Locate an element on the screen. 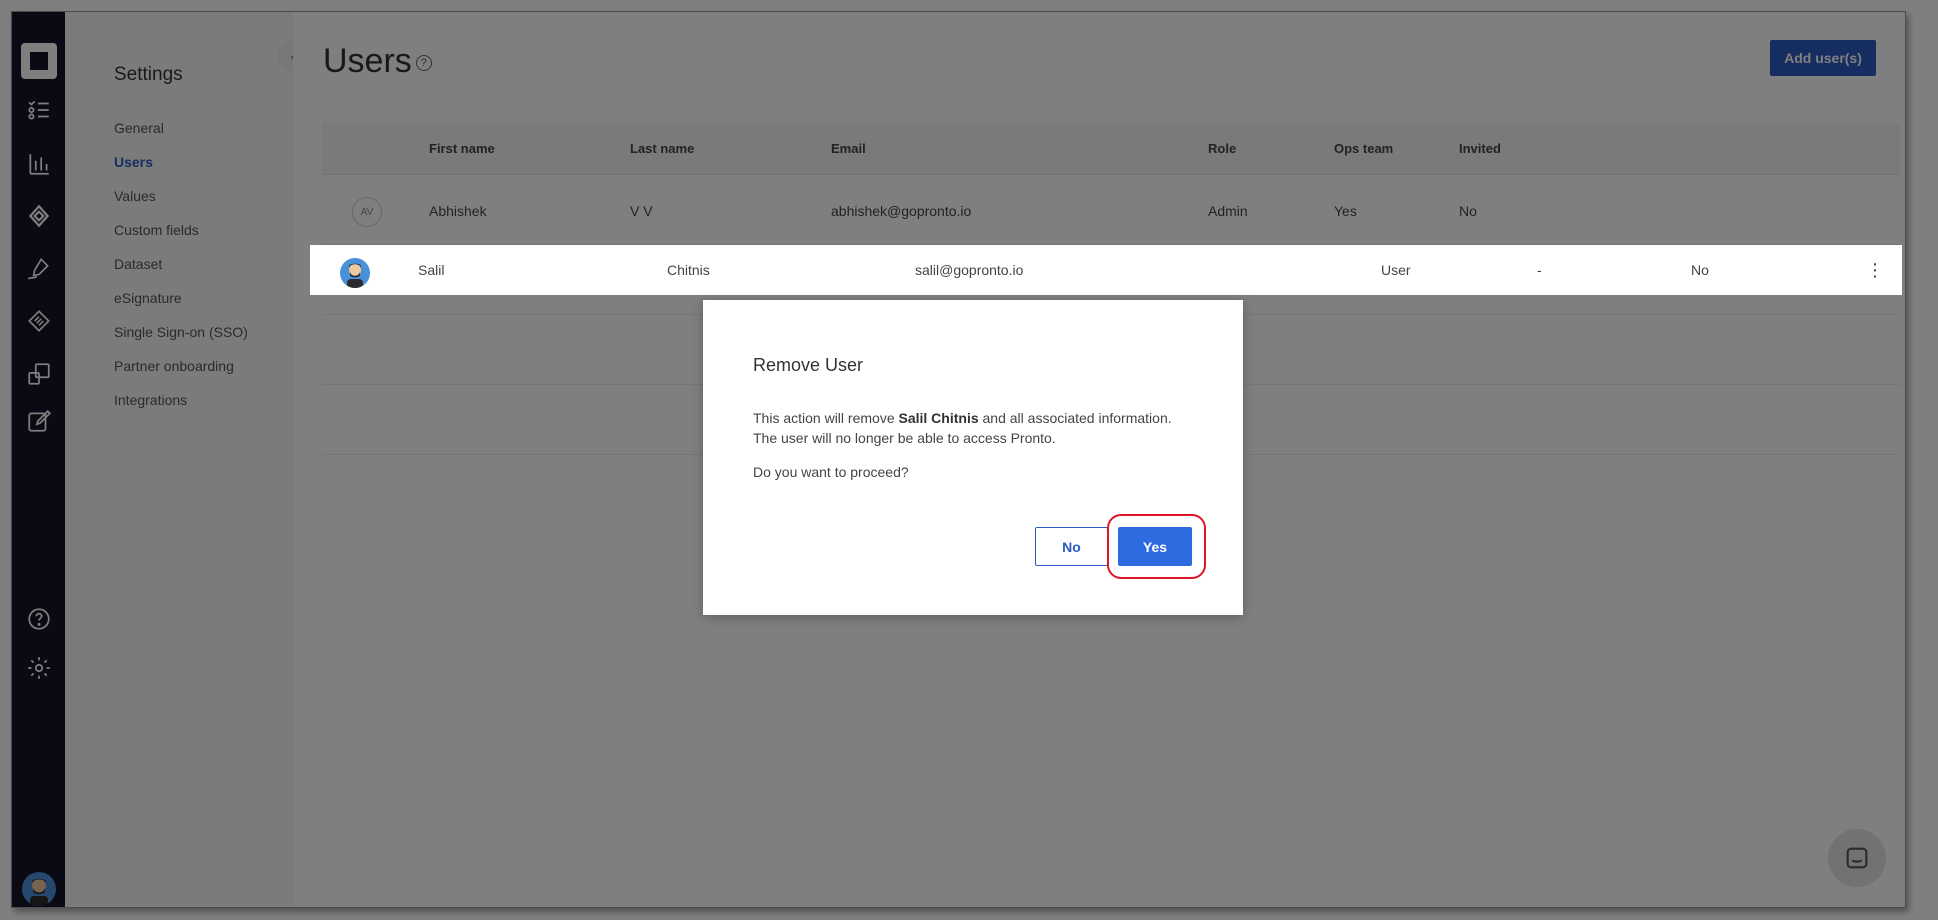 This screenshot has height=920, width=1938. cell-invited: No is located at coordinates (1700, 270).